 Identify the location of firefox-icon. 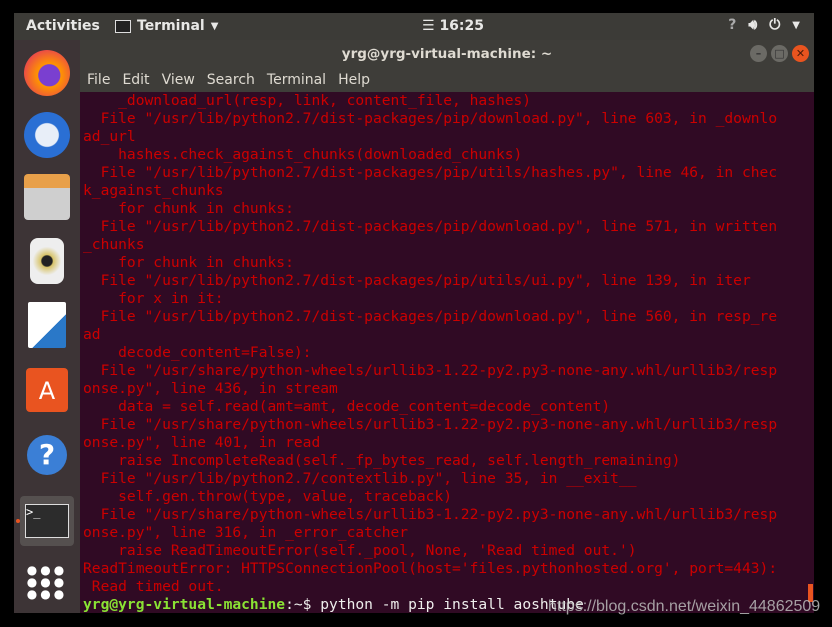
(47, 73).